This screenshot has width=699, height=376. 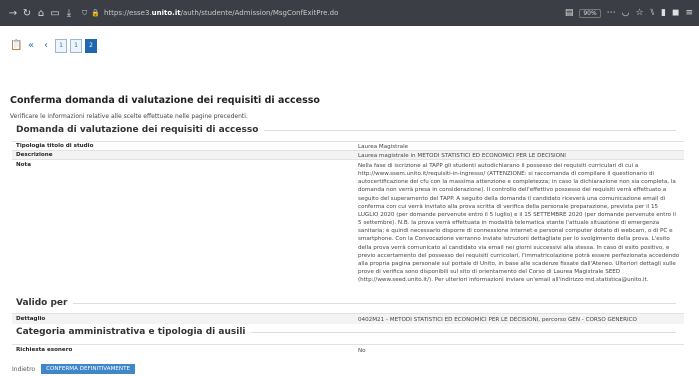 What do you see at coordinates (76, 46) in the screenshot?
I see `pager-step-1b: 1` at bounding box center [76, 46].